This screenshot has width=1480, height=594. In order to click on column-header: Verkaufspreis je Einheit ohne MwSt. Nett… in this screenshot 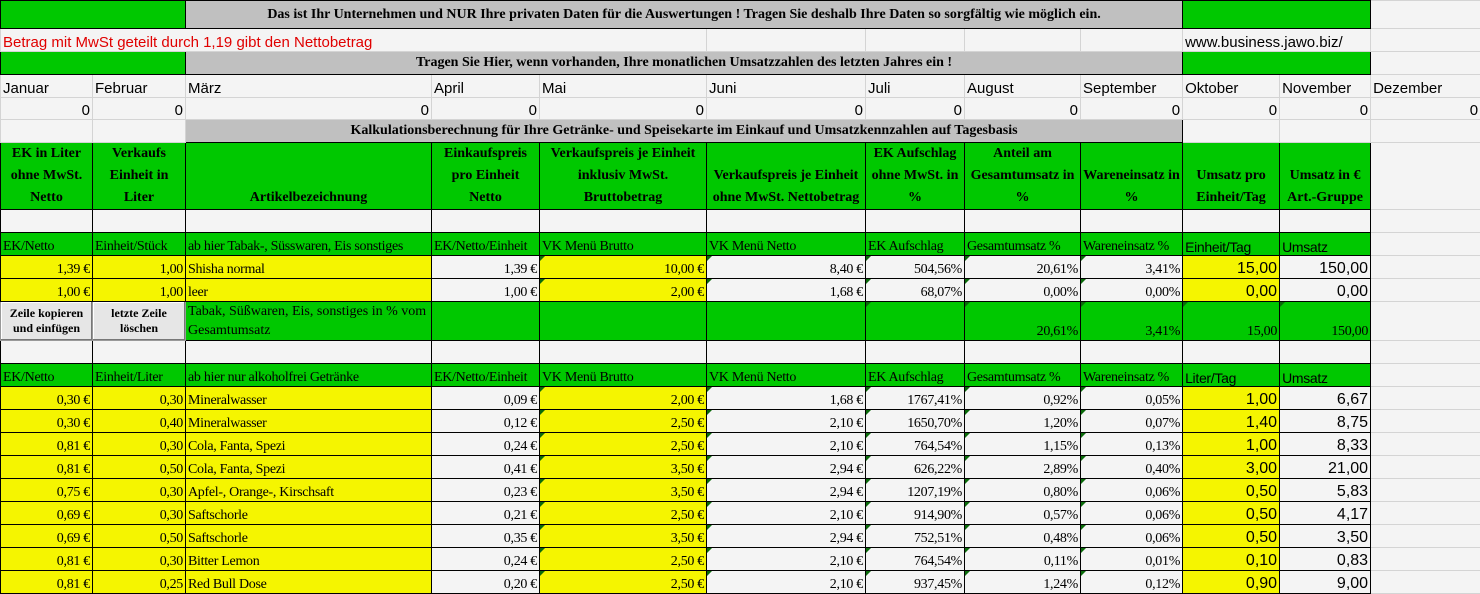, I will do `click(786, 176)`.